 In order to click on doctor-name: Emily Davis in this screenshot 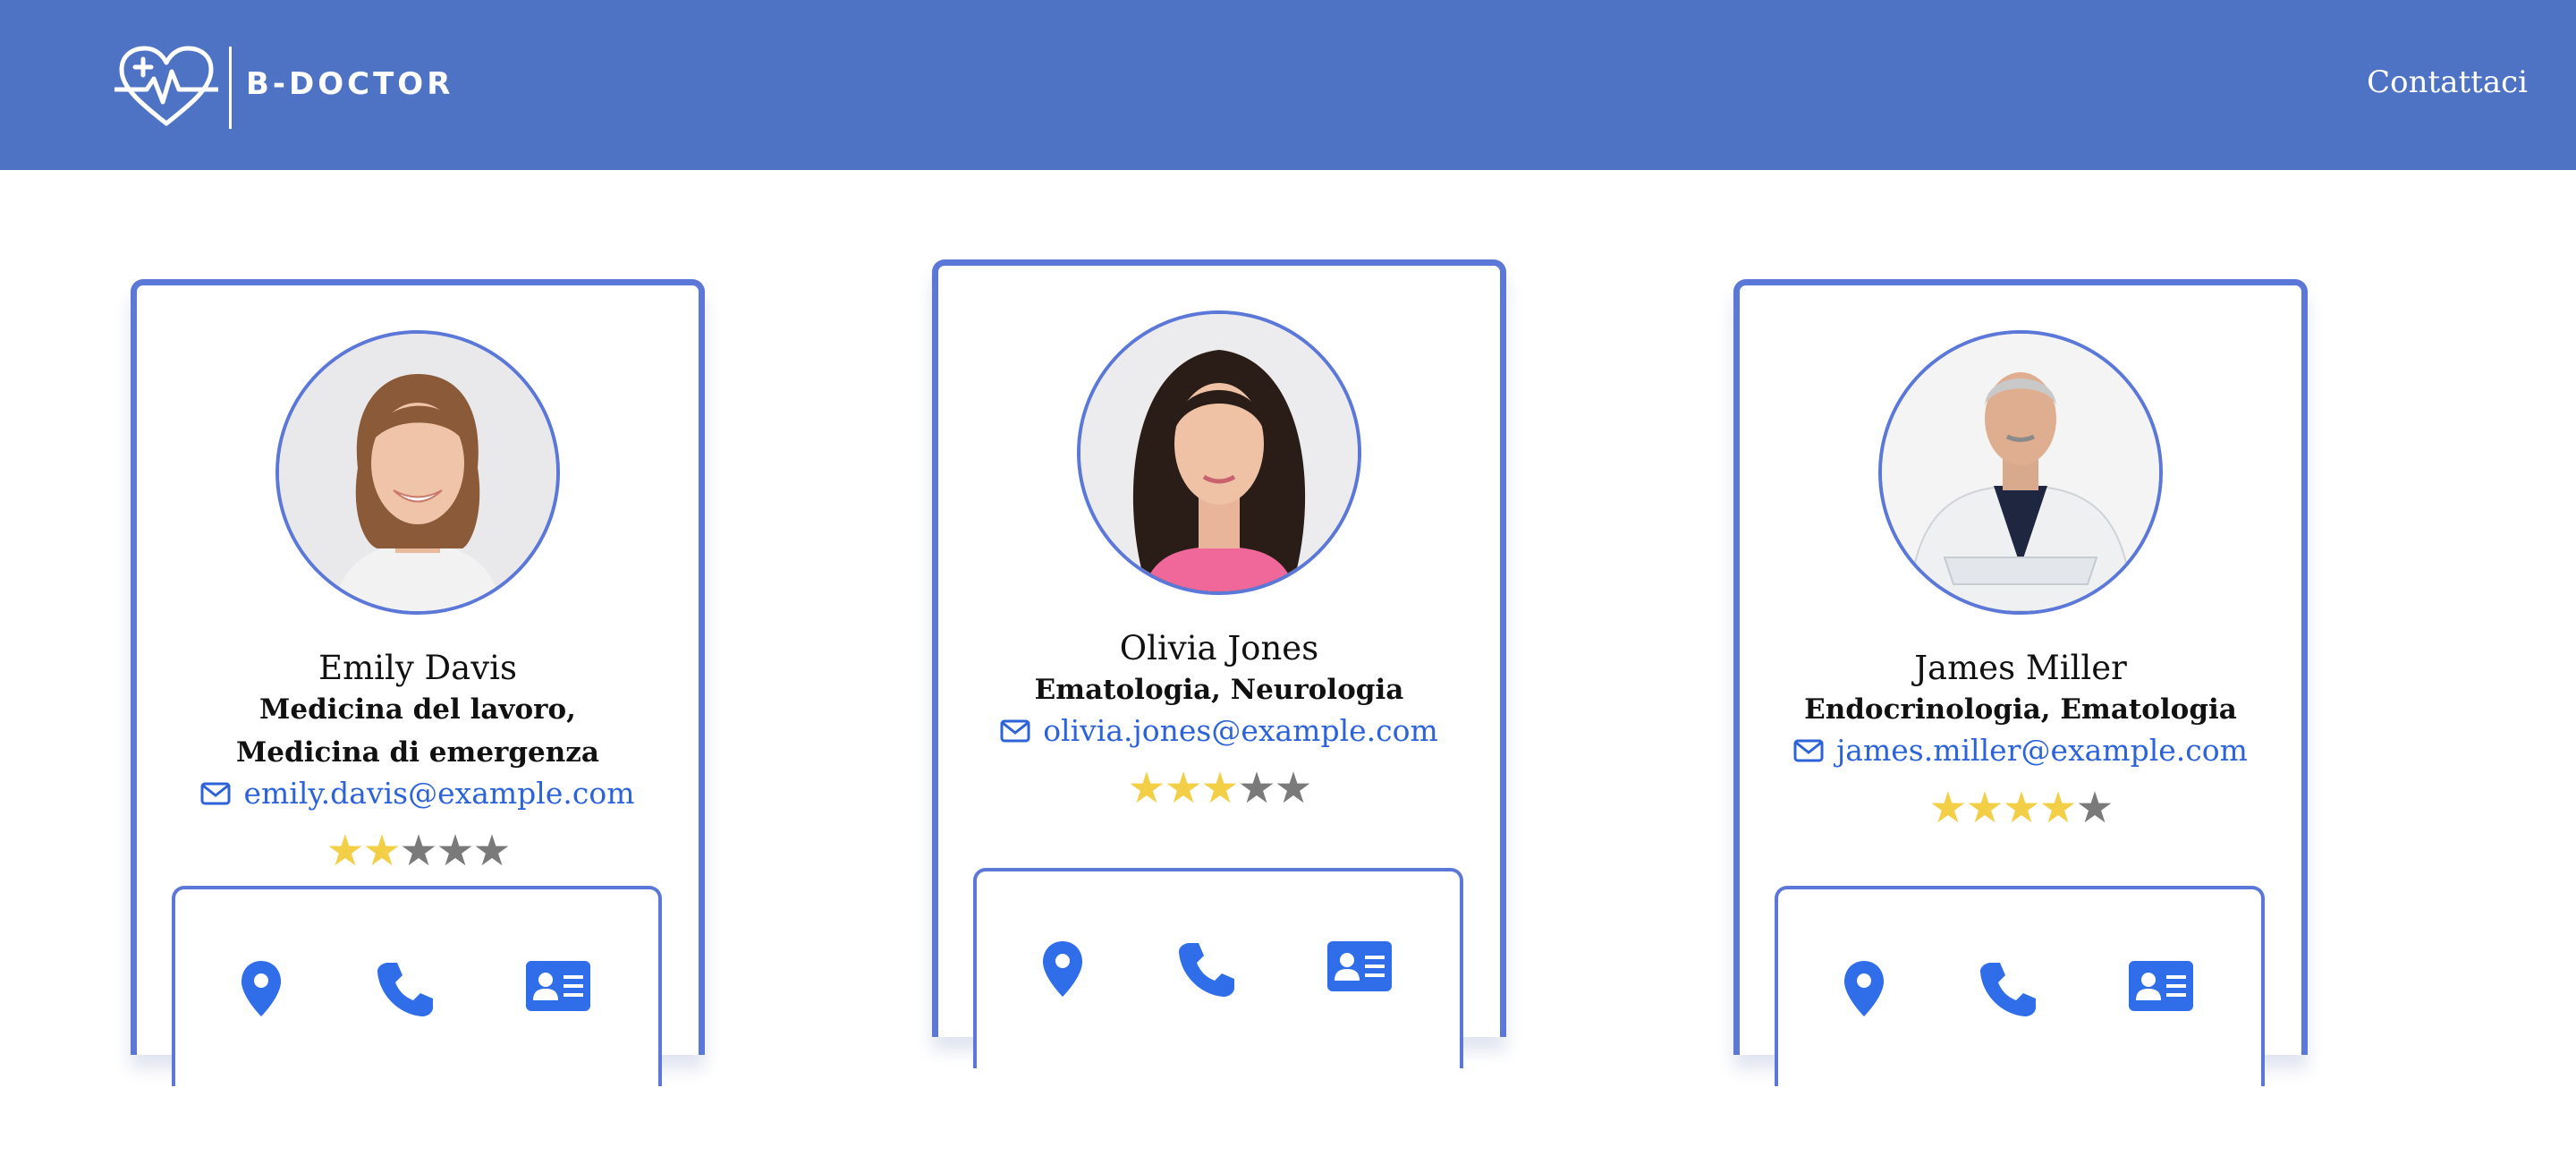, I will do `click(417, 668)`.